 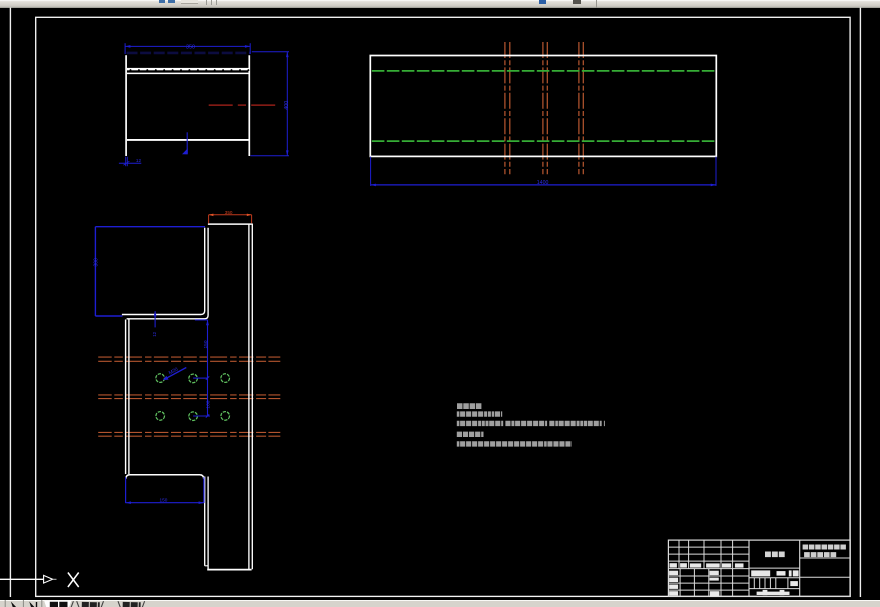 What do you see at coordinates (287, 105) in the screenshot?
I see `svg-text: 400` at bounding box center [287, 105].